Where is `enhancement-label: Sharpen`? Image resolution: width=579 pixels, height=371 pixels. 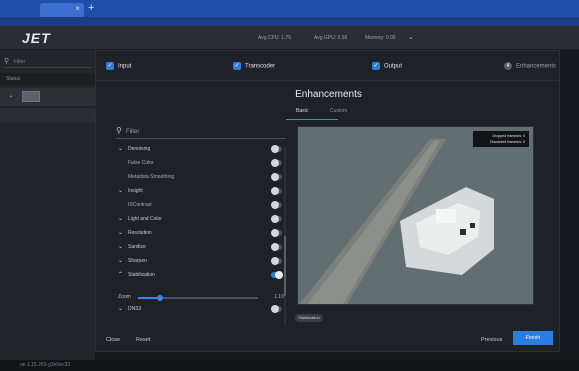
enhancement-label: Sharpen is located at coordinates (137, 261).